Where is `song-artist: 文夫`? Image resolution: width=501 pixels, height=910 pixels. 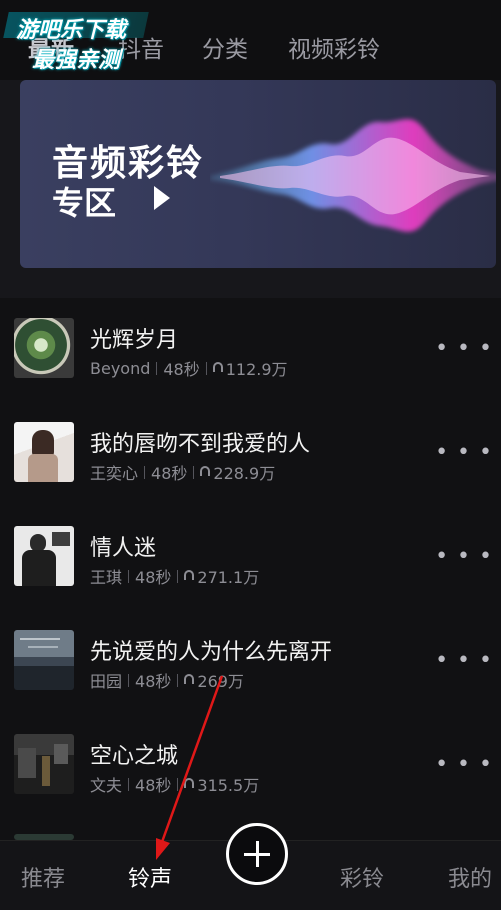
song-artist: 文夫 is located at coordinates (106, 785).